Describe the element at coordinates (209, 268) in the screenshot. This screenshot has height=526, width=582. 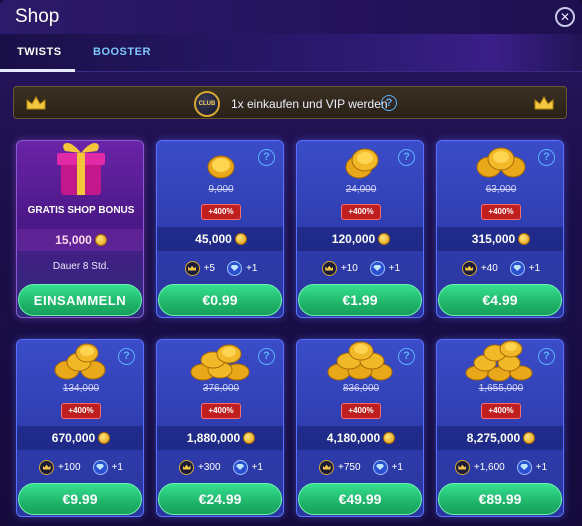
I see `vip-points: +5` at that location.